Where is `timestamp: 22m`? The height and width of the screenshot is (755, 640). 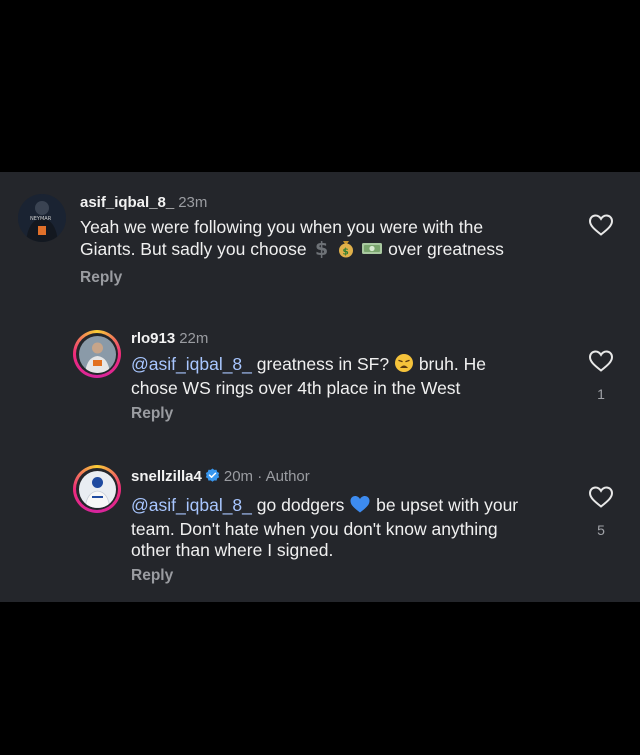
timestamp: 22m is located at coordinates (194, 338).